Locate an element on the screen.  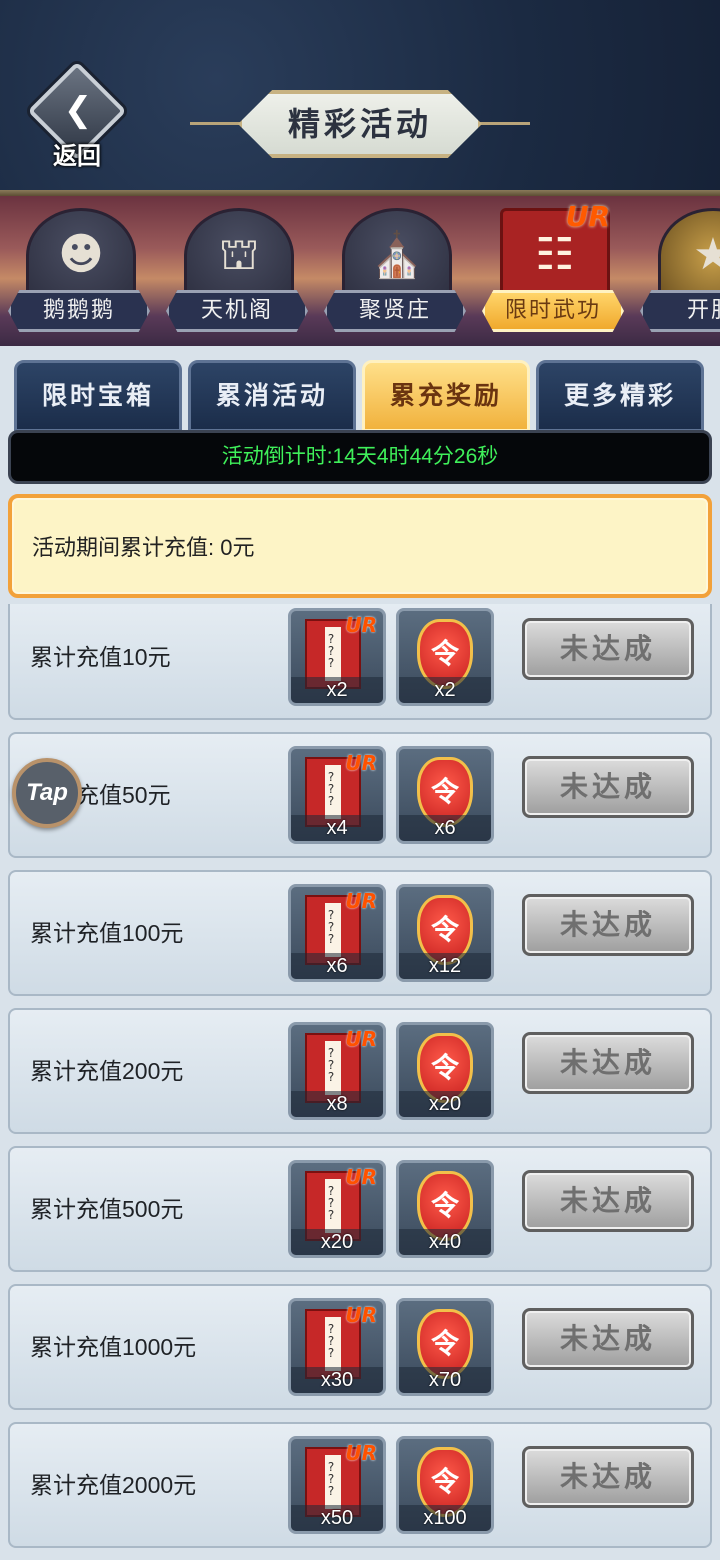
tab-recharge-reward: 累充奖励 is located at coordinates (446, 396).